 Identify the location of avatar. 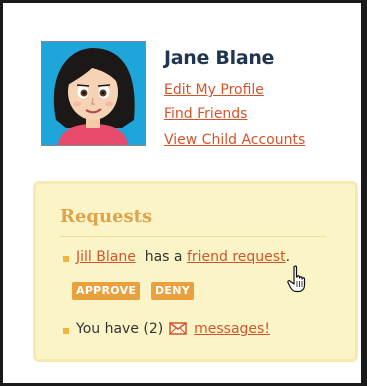
(93, 93).